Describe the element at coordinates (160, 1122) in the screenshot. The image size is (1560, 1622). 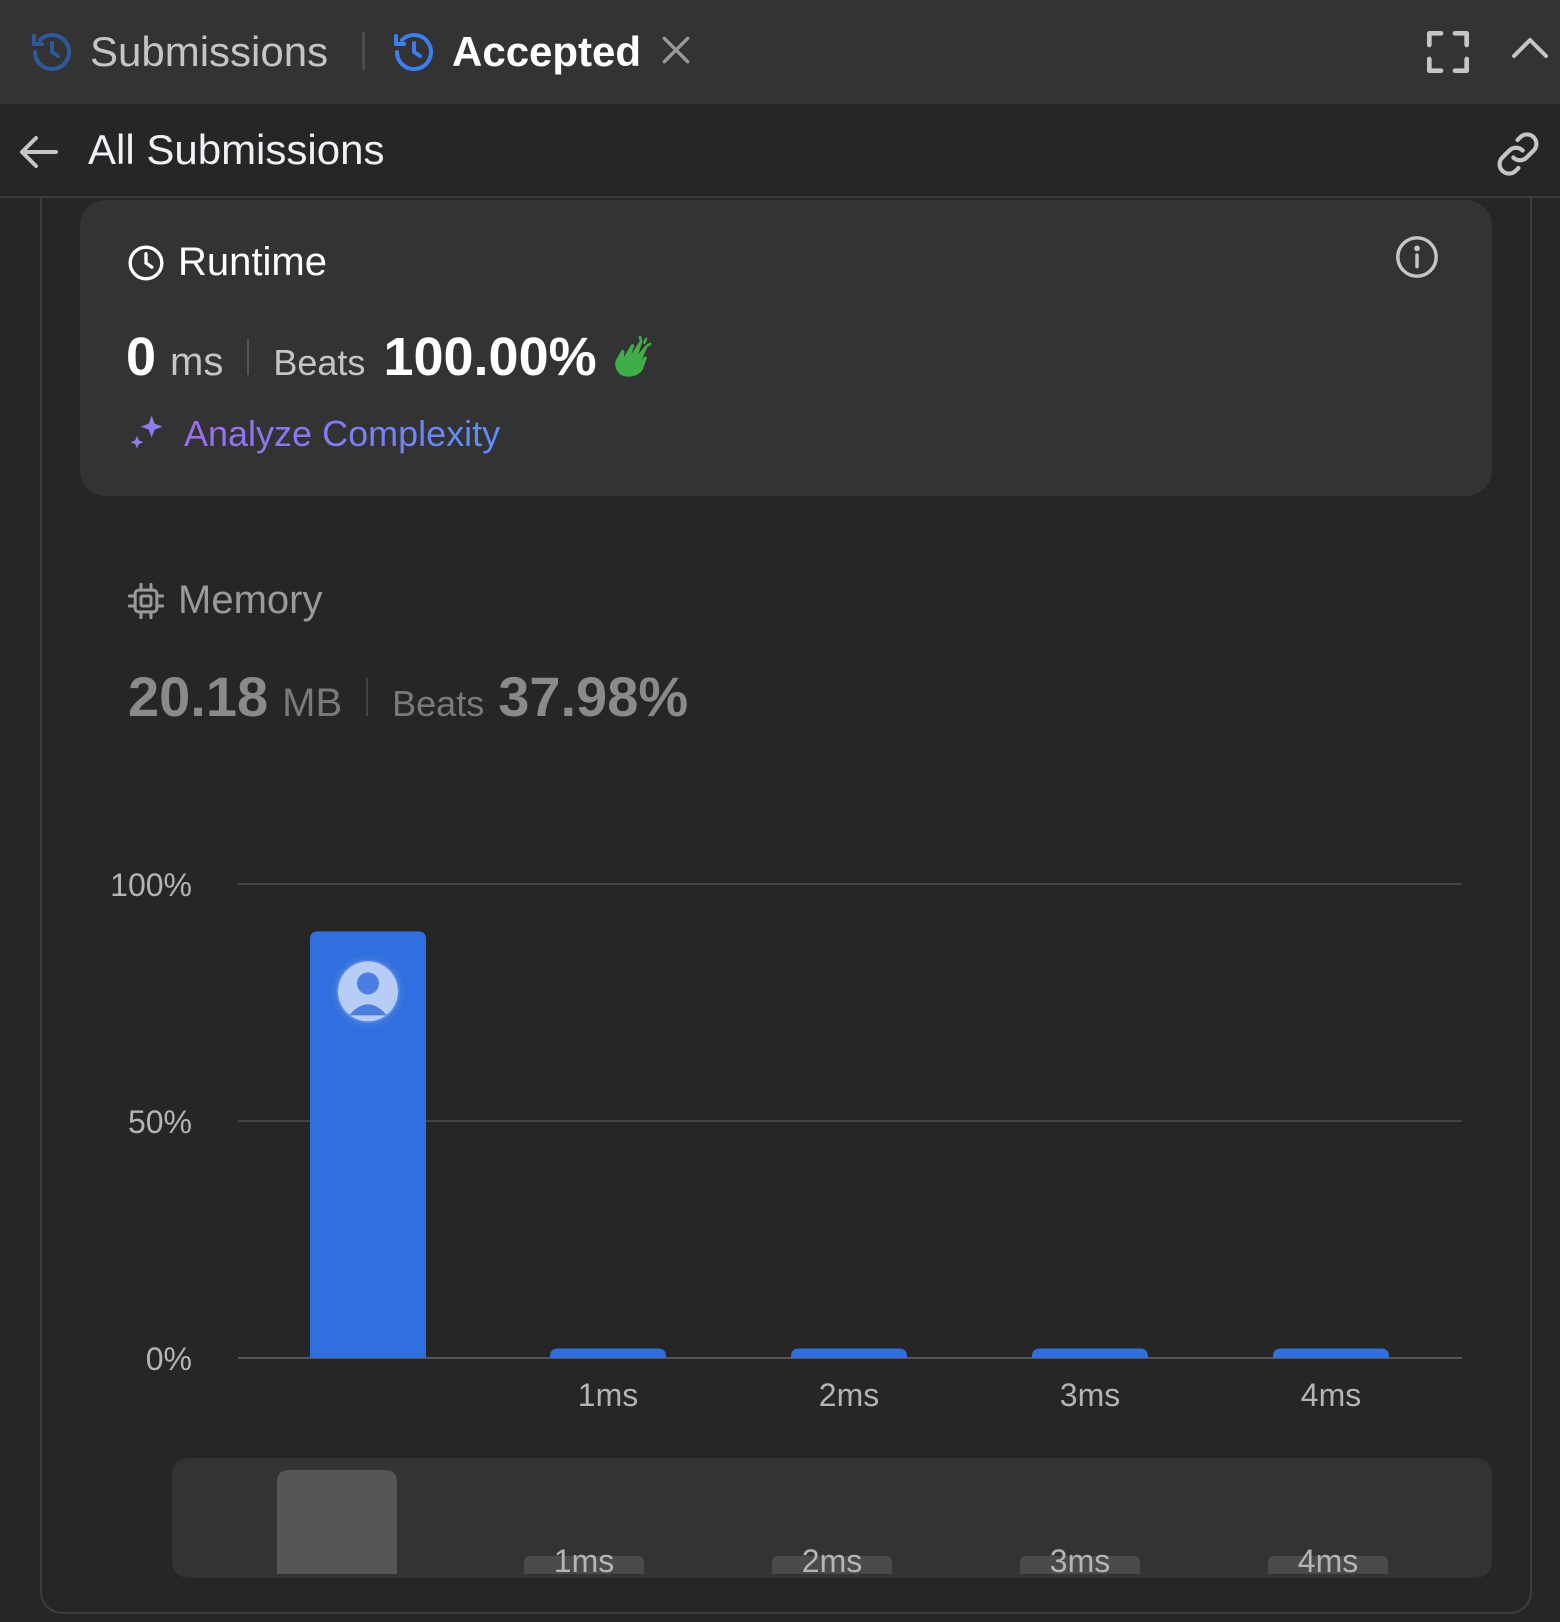
I see `y-tick-label: 50%` at that location.